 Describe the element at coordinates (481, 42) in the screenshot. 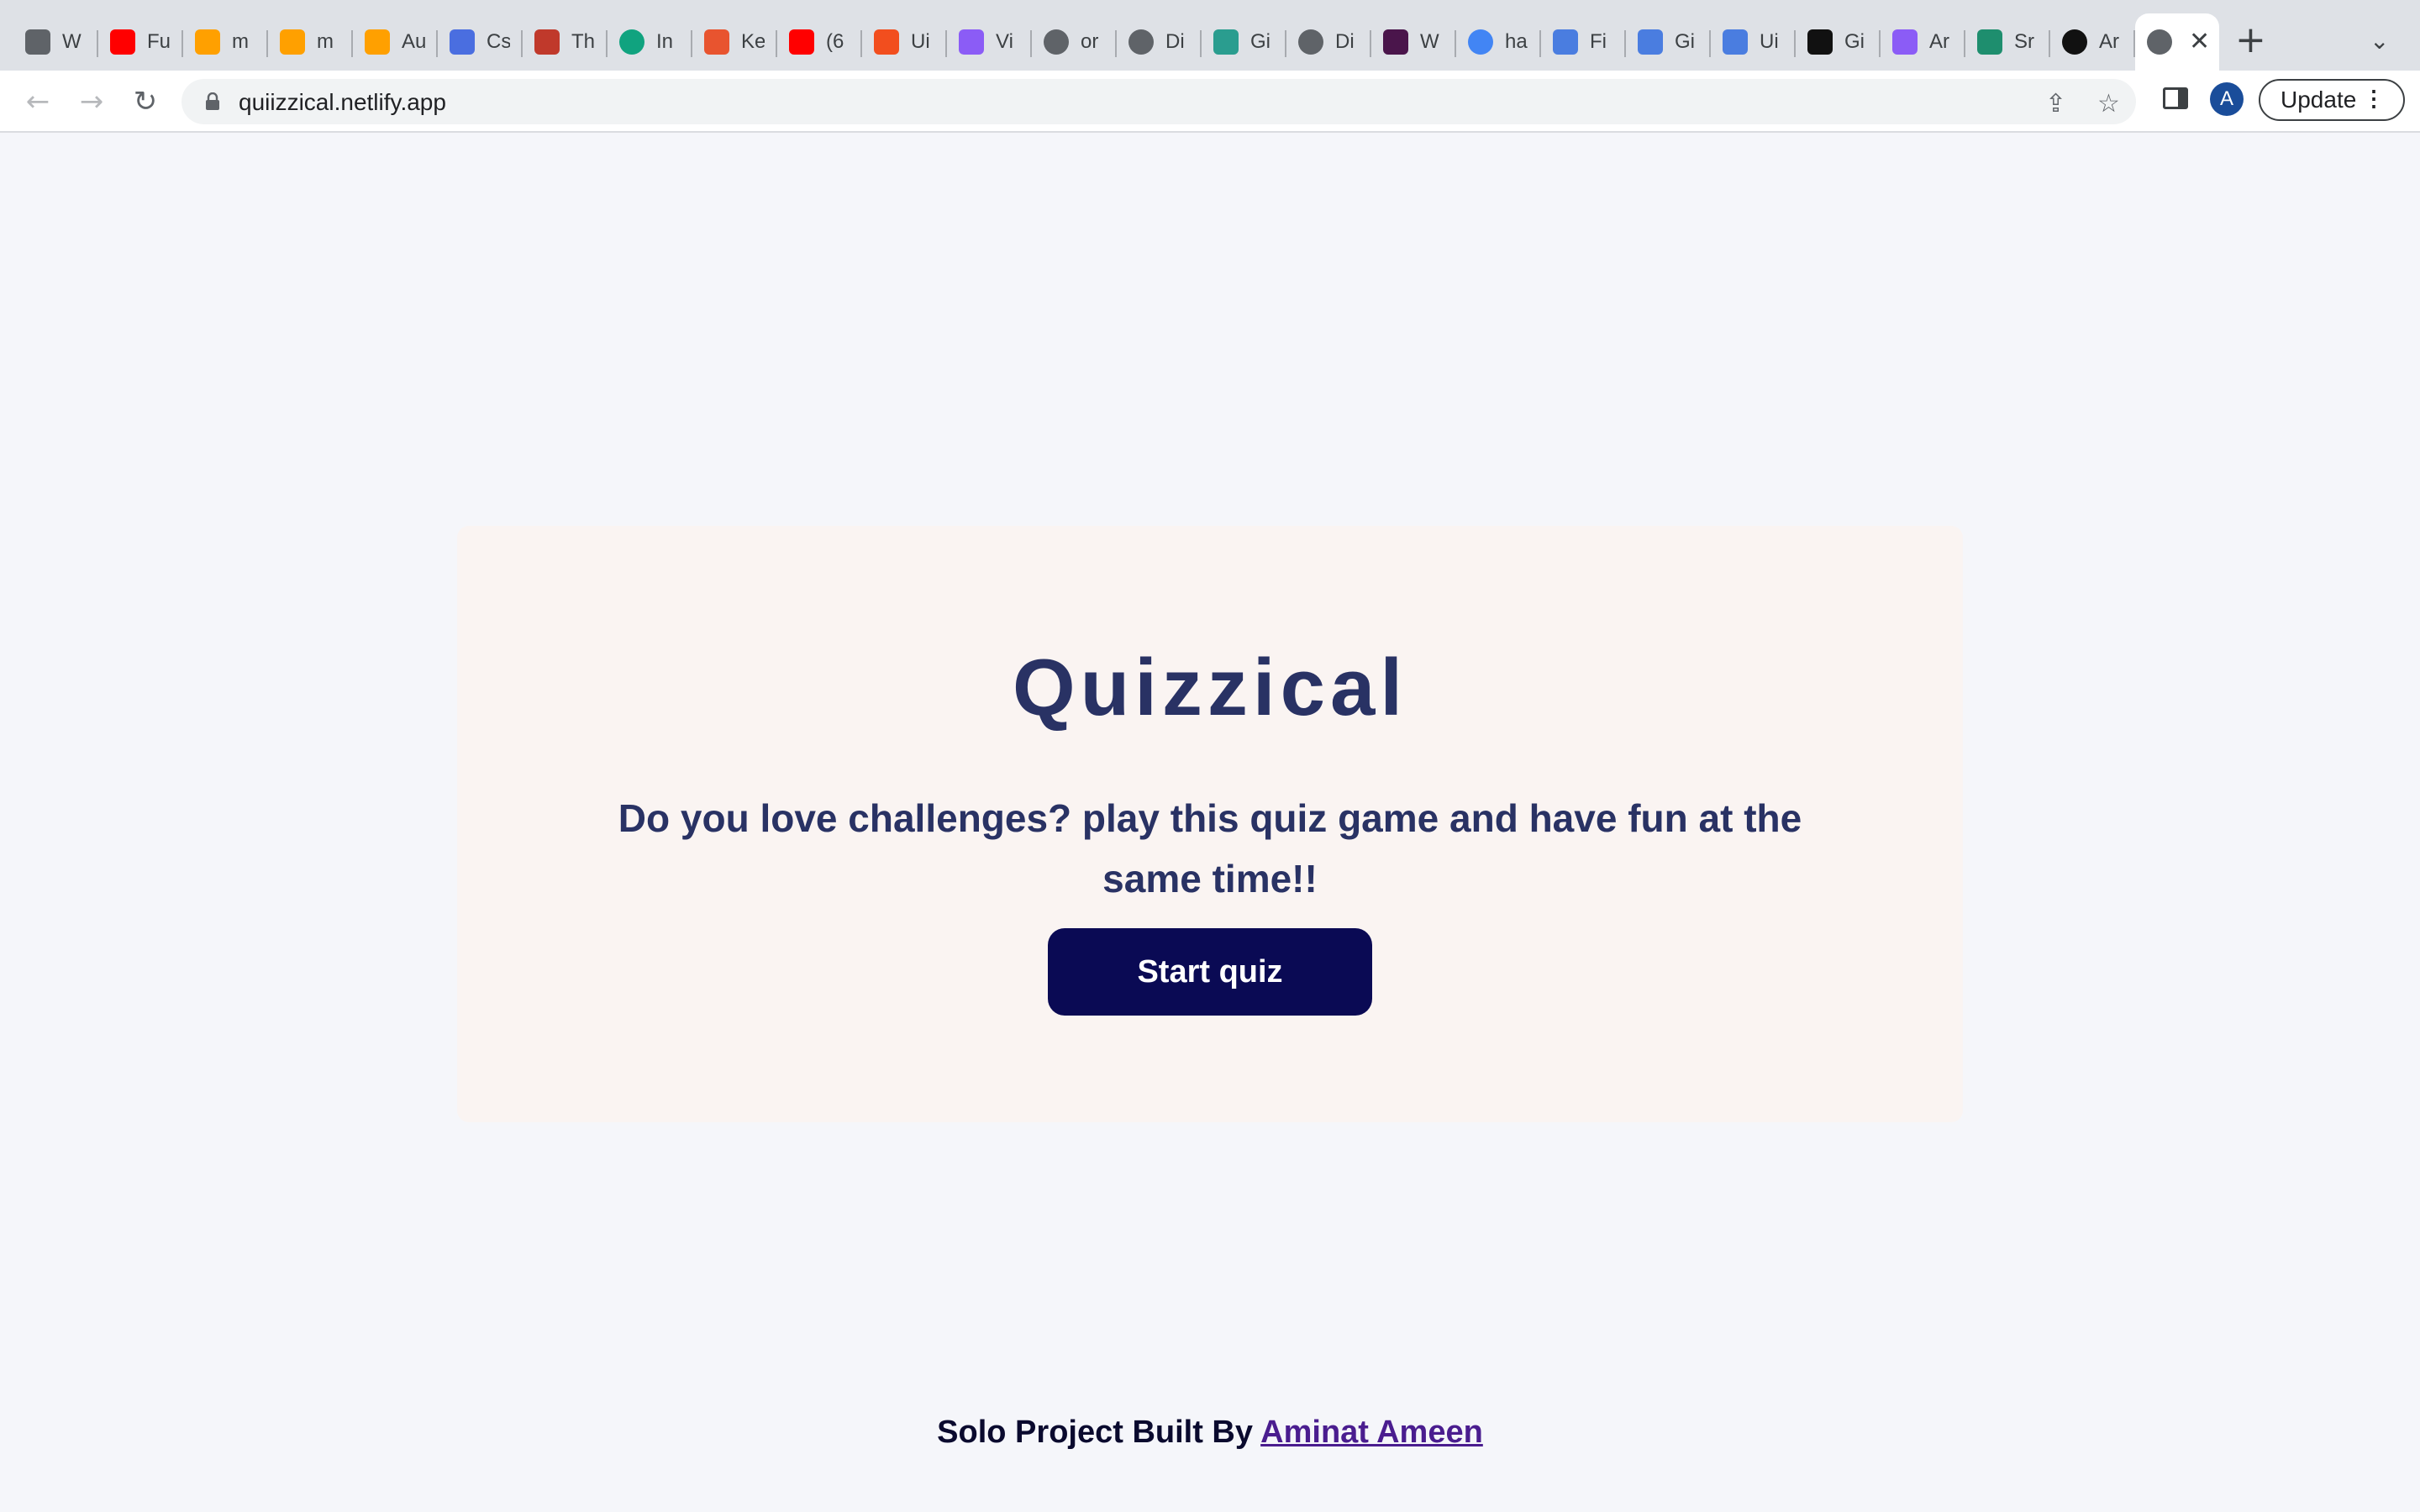

I see `browser-tab: Cs` at that location.